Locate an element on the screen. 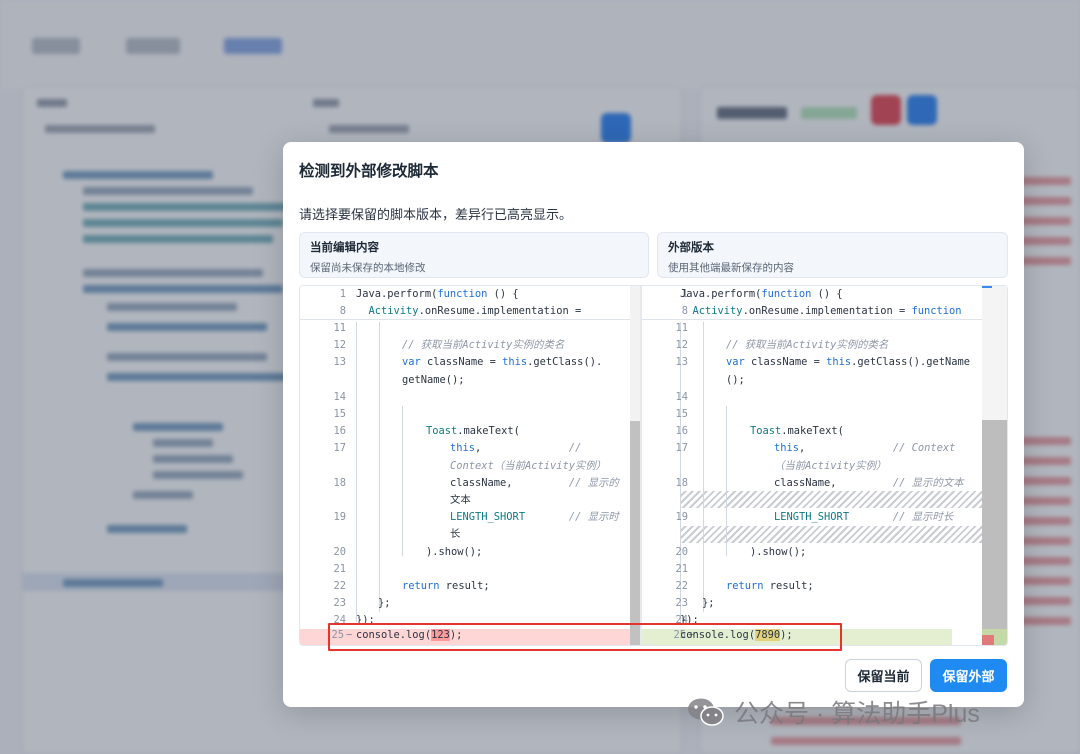 This screenshot has height=754, width=1080. code-line: 13 var className = this.getClass(). is located at coordinates (470, 362).